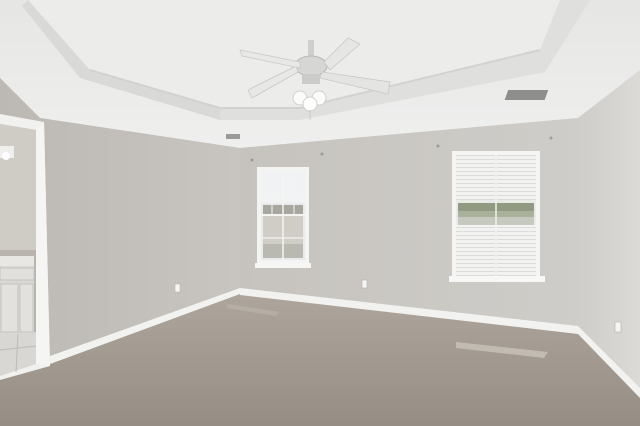 This screenshot has width=640, height=426. Describe the element at coordinates (283, 217) in the screenshot. I see `window-left` at that location.